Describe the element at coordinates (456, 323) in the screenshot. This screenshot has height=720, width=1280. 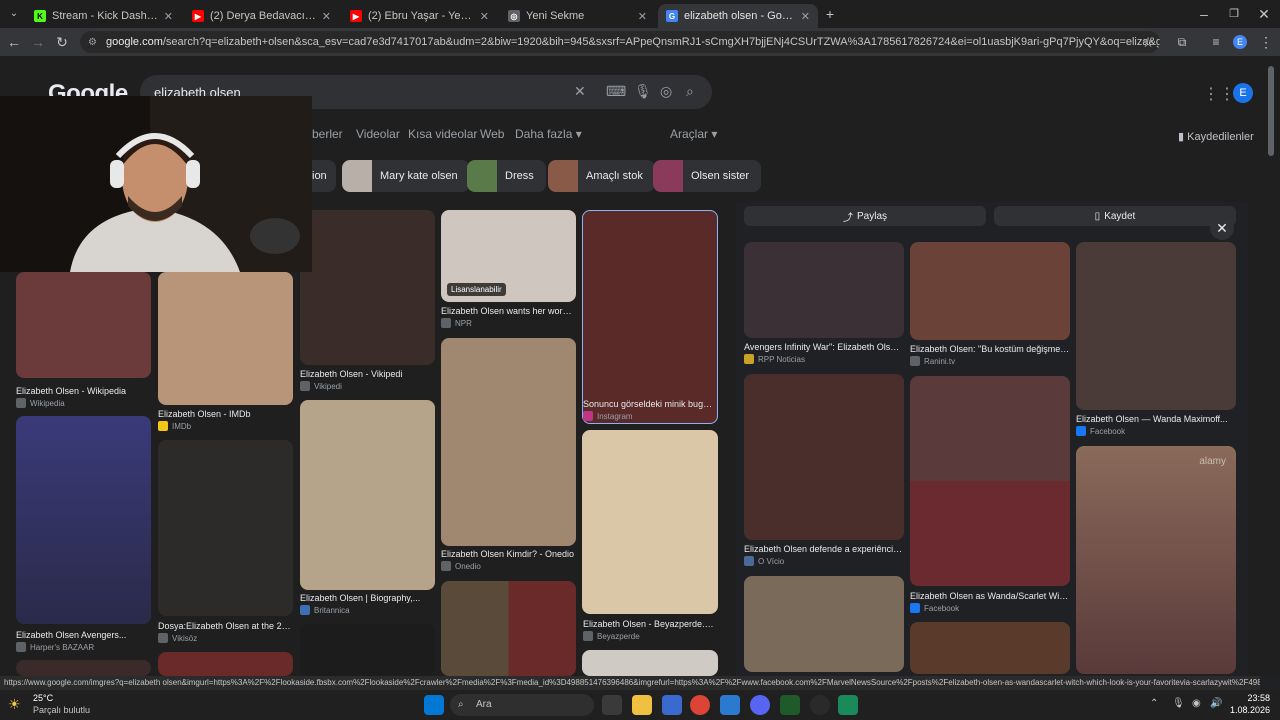
I see `result-source: NPR` at that location.